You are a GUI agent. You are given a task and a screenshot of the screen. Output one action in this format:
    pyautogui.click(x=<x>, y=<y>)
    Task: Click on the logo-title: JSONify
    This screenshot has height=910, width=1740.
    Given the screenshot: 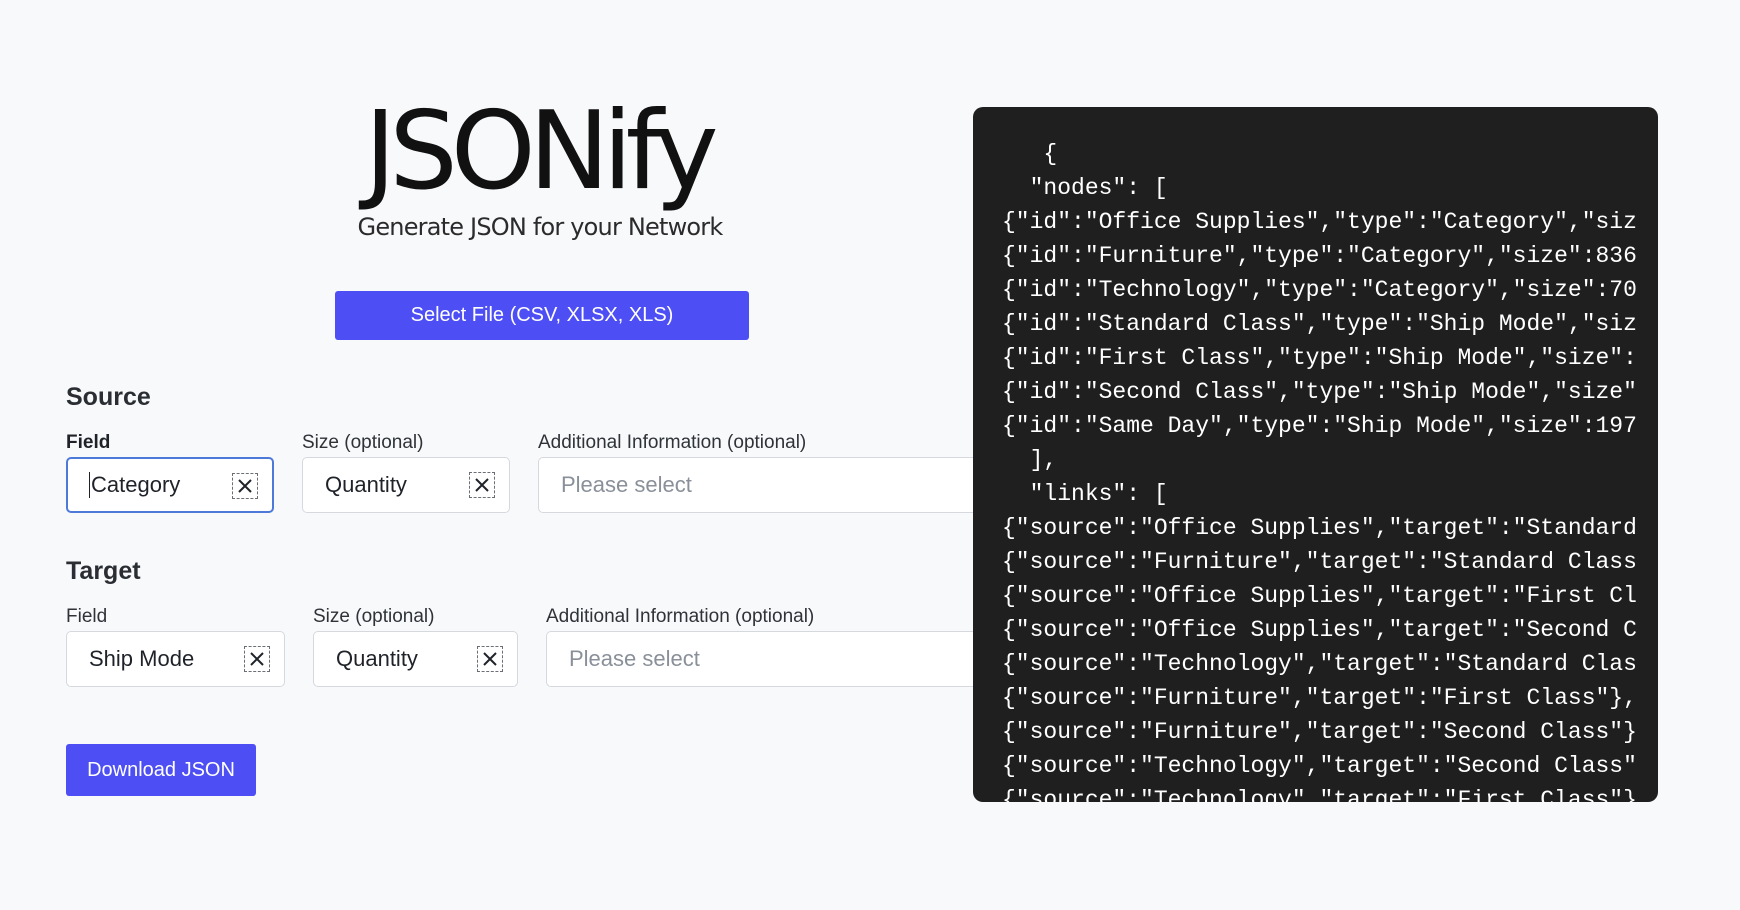 What is the action you would take?
    pyautogui.click(x=541, y=151)
    